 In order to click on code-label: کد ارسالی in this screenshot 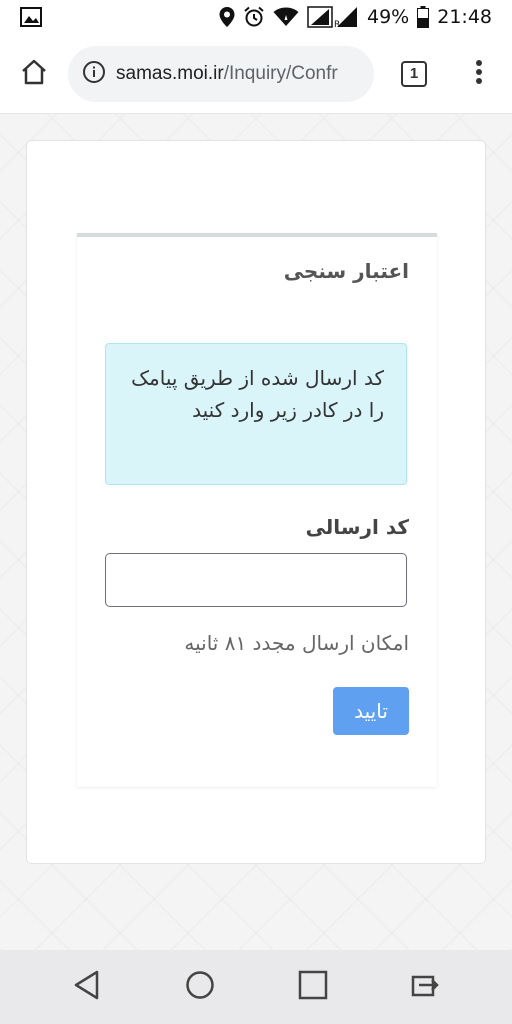, I will do `click(357, 527)`.